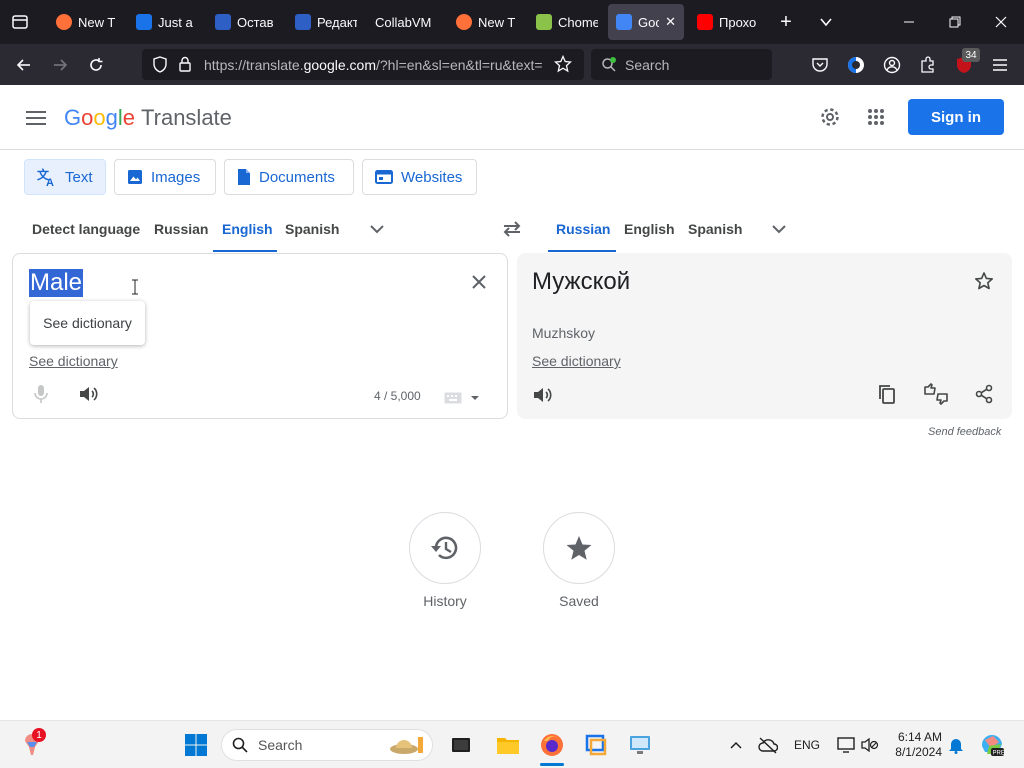  What do you see at coordinates (24, 64) in the screenshot?
I see `back-button` at bounding box center [24, 64].